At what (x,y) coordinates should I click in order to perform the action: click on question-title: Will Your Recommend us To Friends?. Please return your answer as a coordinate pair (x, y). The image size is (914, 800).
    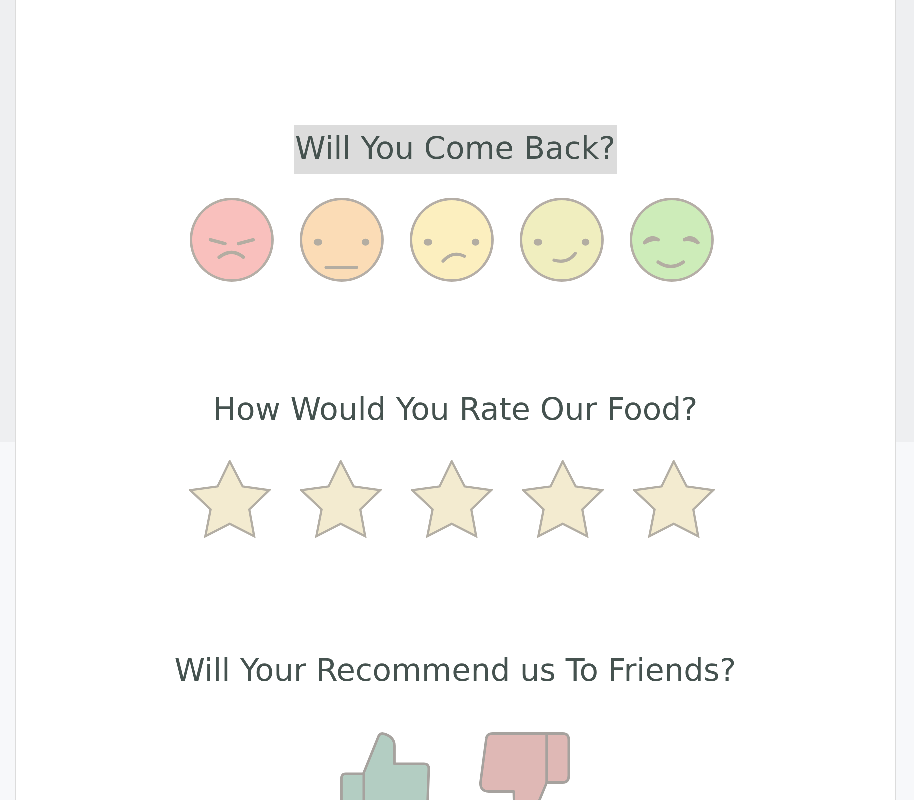
    Looking at the image, I should click on (456, 671).